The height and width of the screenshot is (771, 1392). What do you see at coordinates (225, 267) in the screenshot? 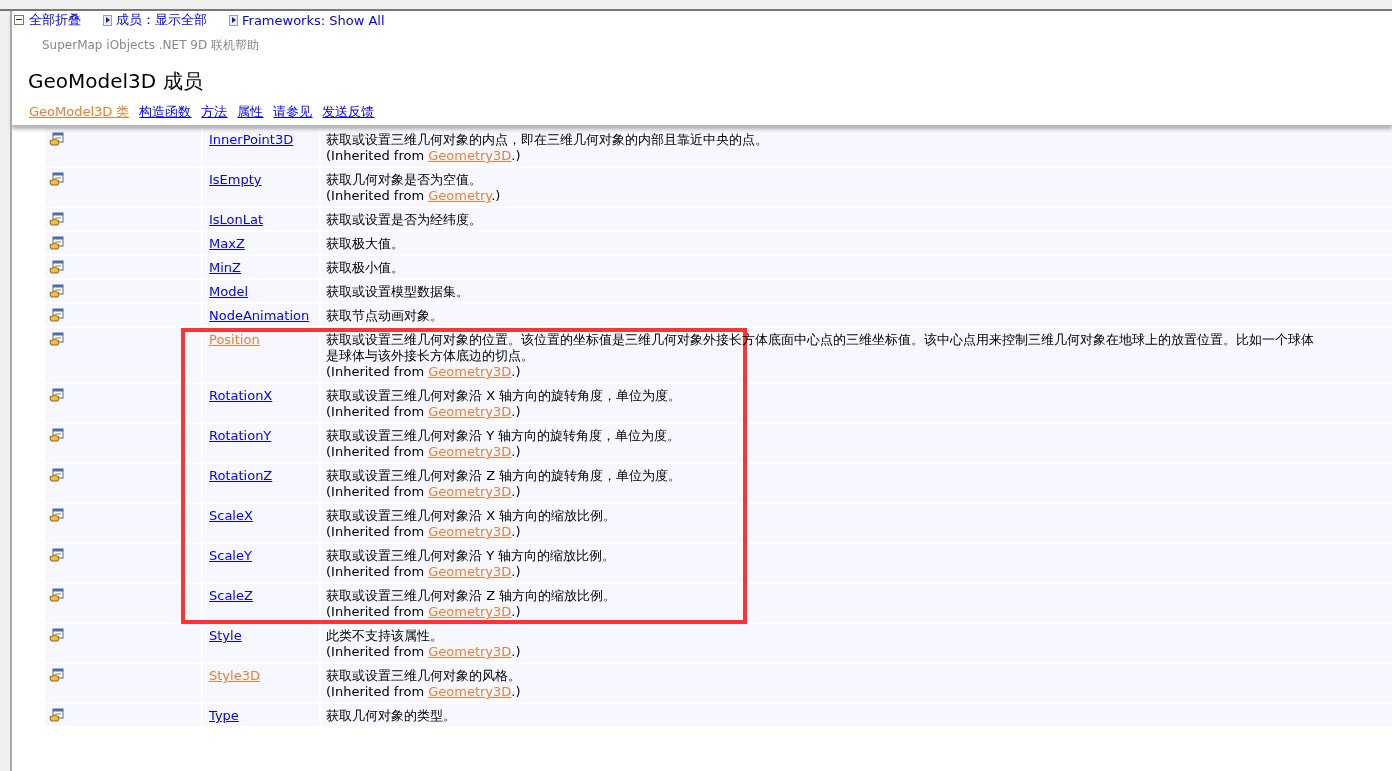
I see `member-link: MinZ` at bounding box center [225, 267].